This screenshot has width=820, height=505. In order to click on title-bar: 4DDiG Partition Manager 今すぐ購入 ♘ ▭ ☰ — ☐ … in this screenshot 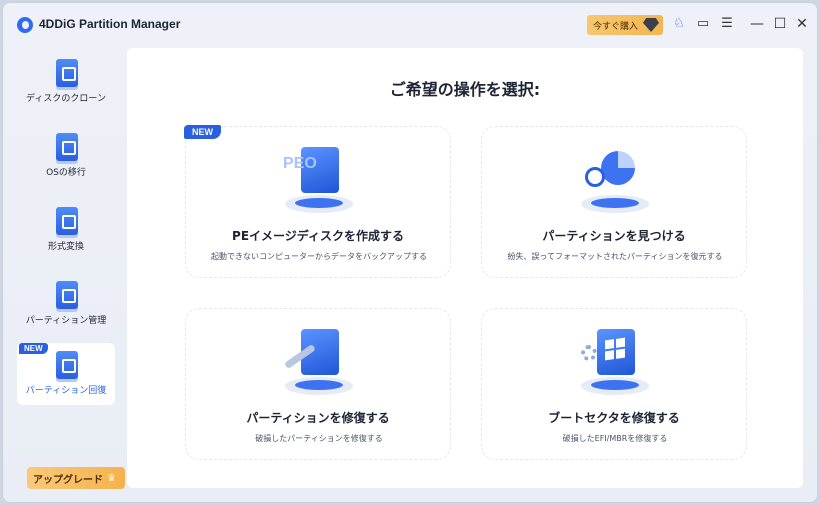, I will do `click(410, 23)`.